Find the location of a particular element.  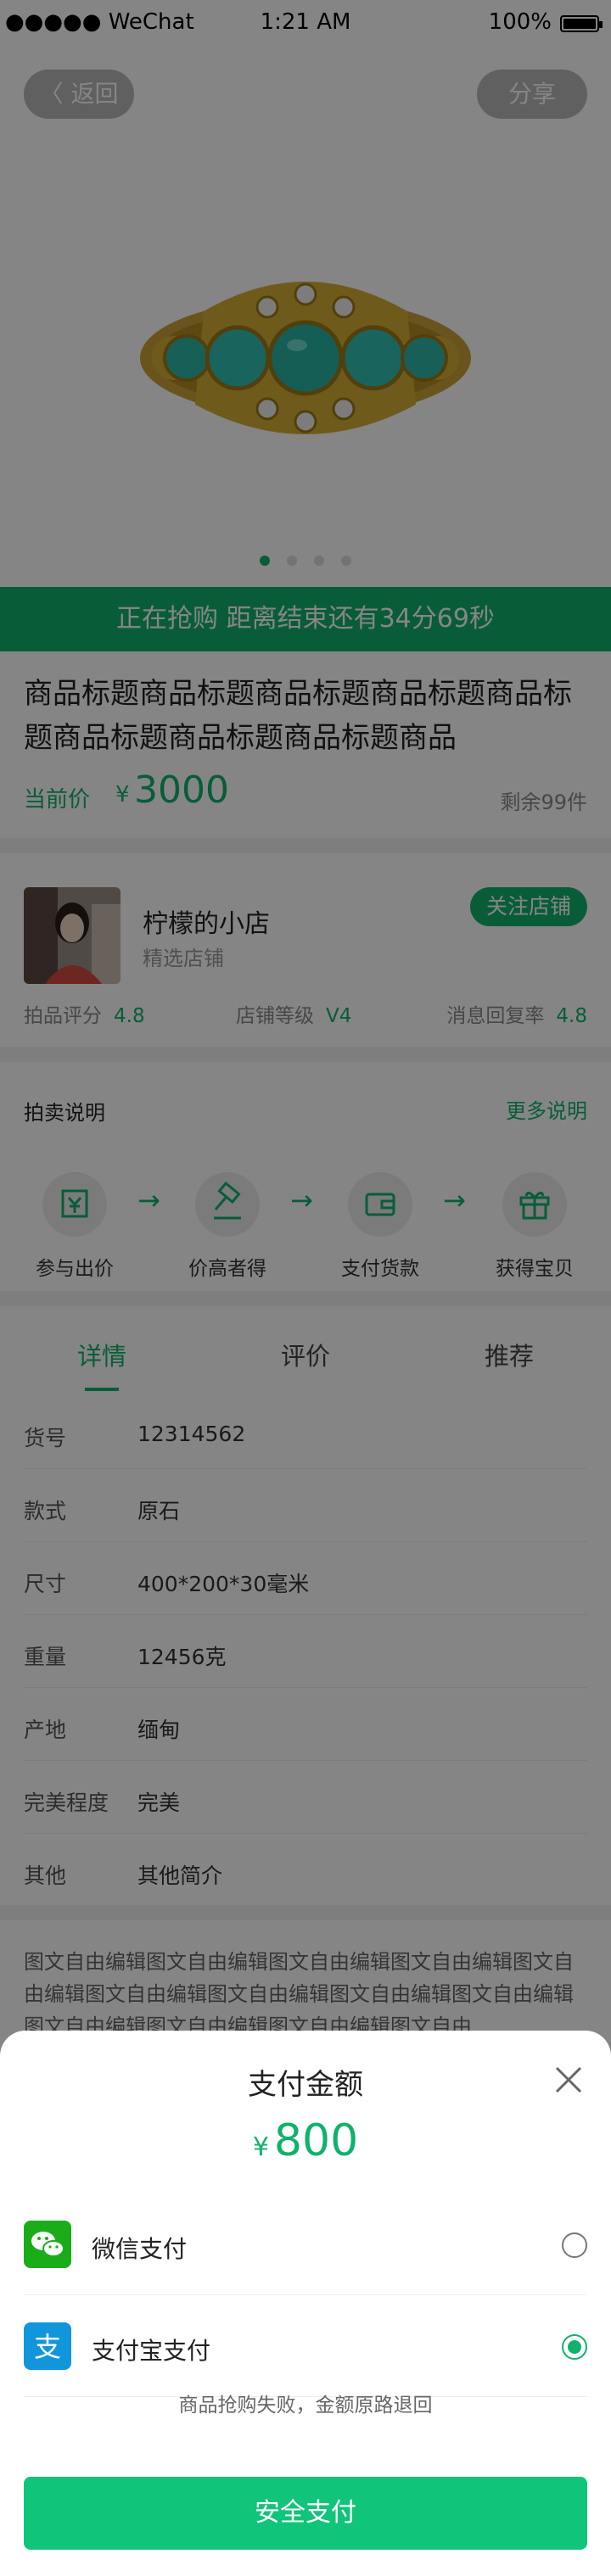

svg-text: 支 is located at coordinates (47, 2347).